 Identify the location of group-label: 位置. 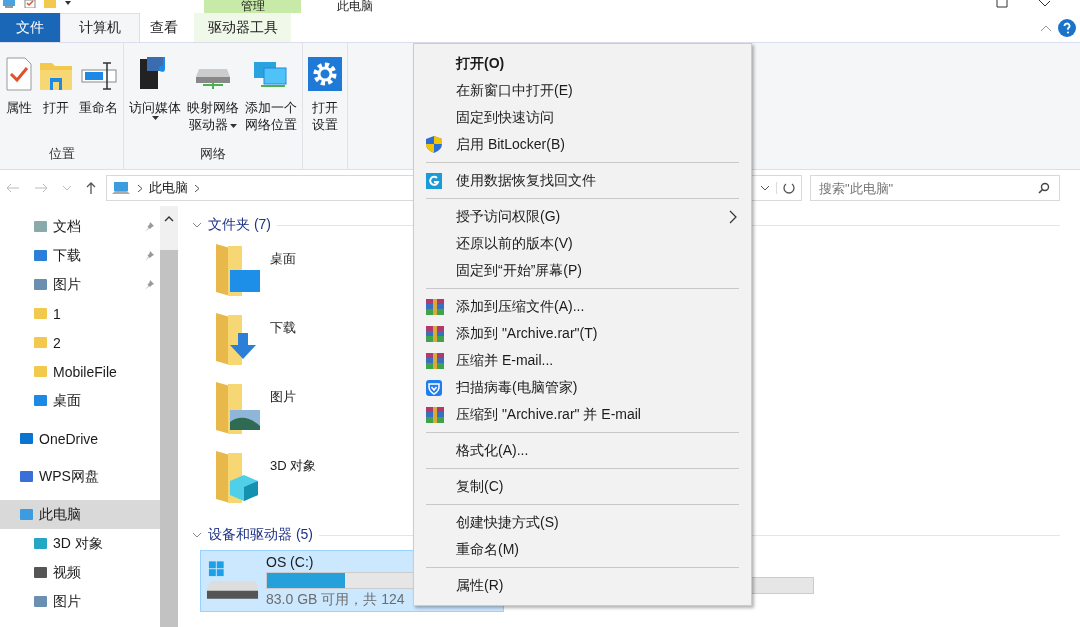
(61, 154).